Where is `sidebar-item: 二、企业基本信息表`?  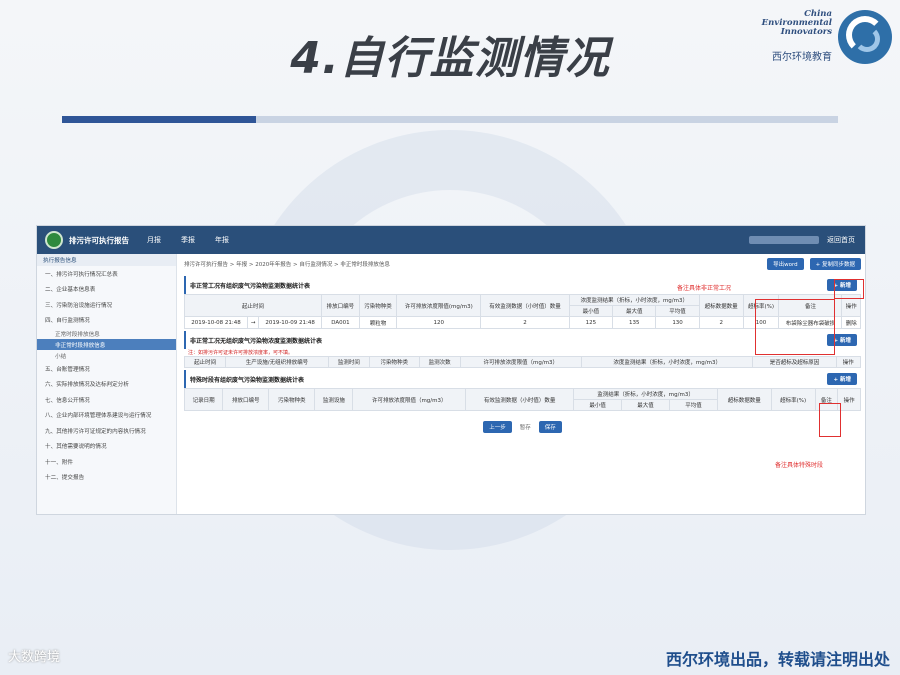
sidebar-item: 二、企业基本信息表 is located at coordinates (106, 290).